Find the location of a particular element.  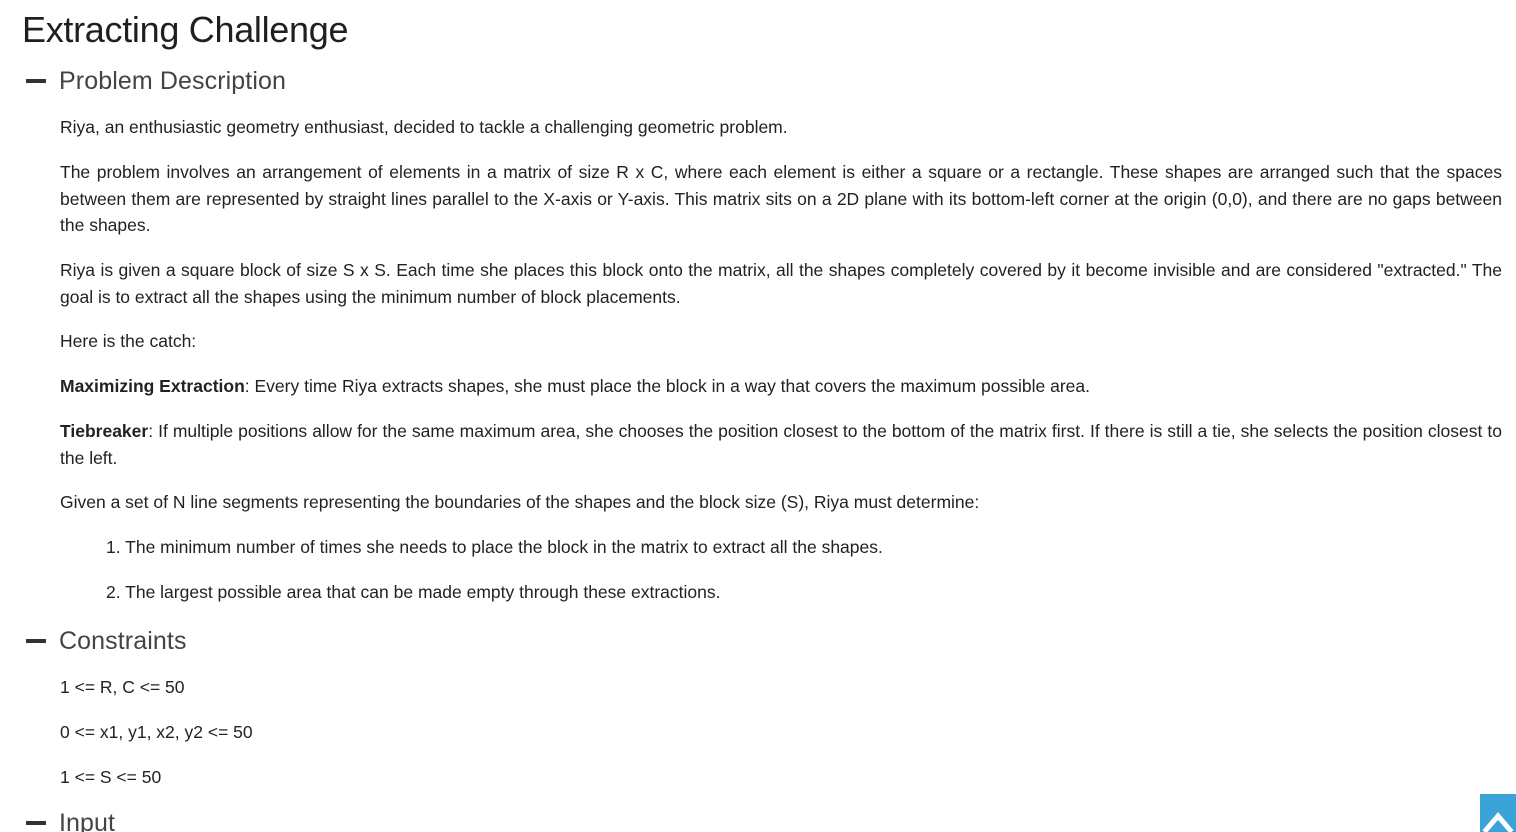

constraint-item: 1 <= R, C <= 50 is located at coordinates (122, 687).